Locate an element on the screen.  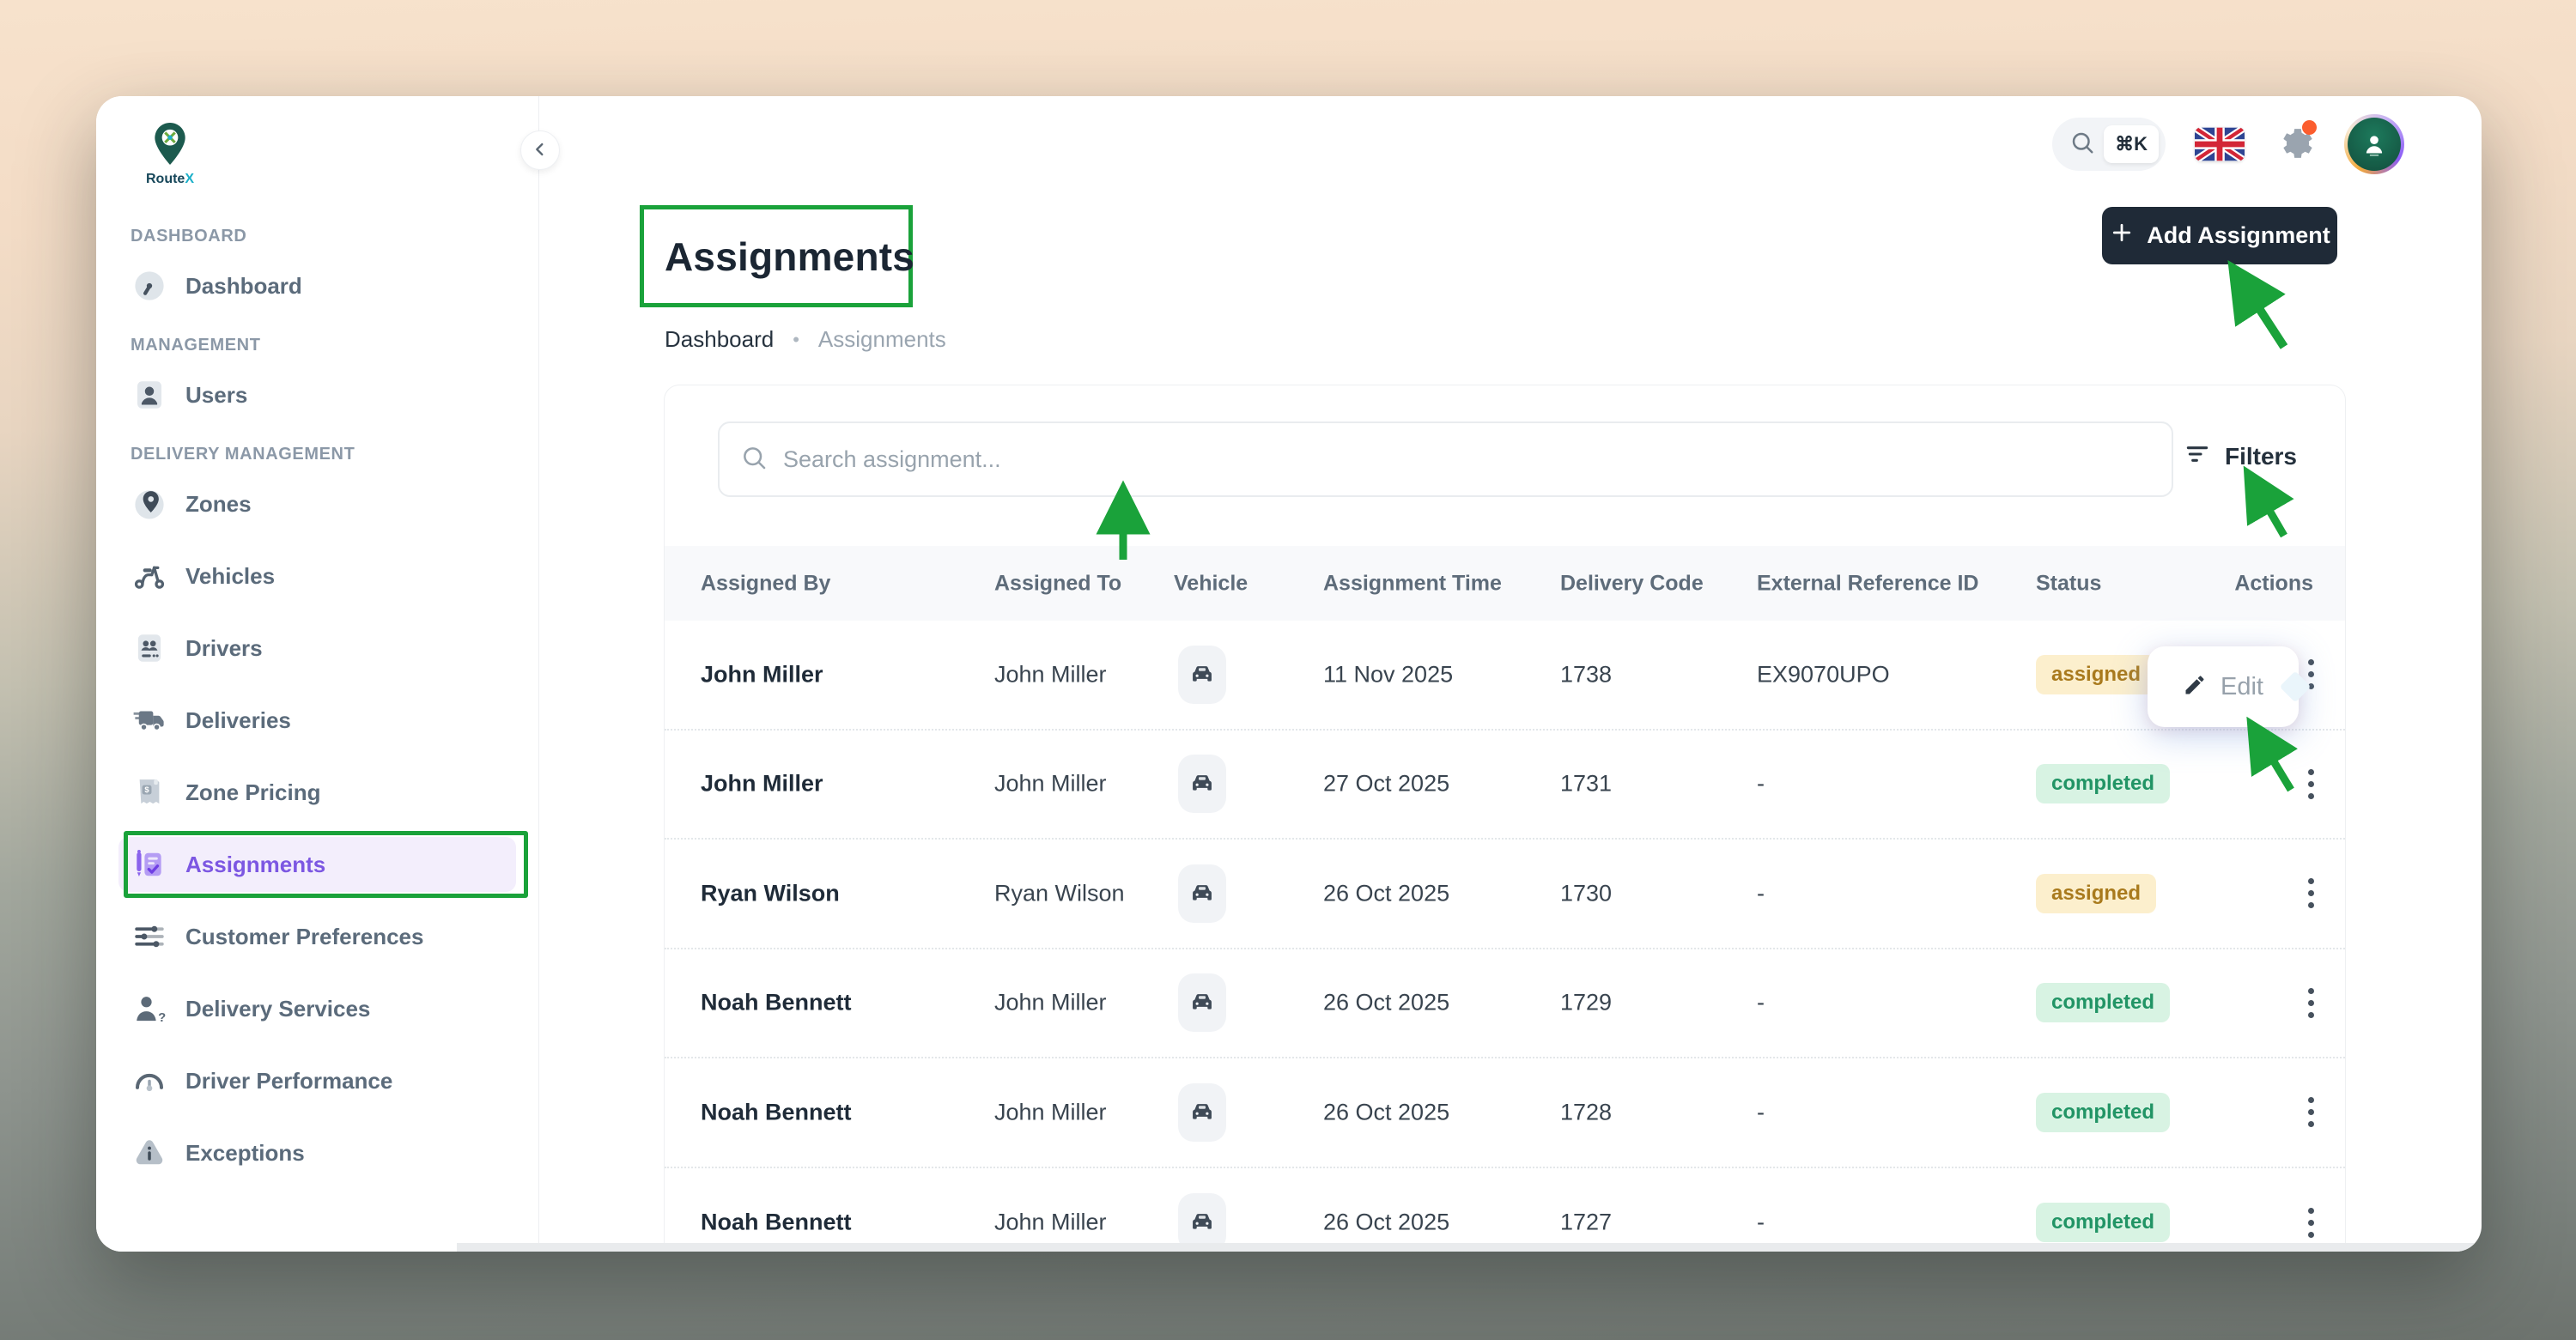
filters-button: Filters is located at coordinates (2240, 456).